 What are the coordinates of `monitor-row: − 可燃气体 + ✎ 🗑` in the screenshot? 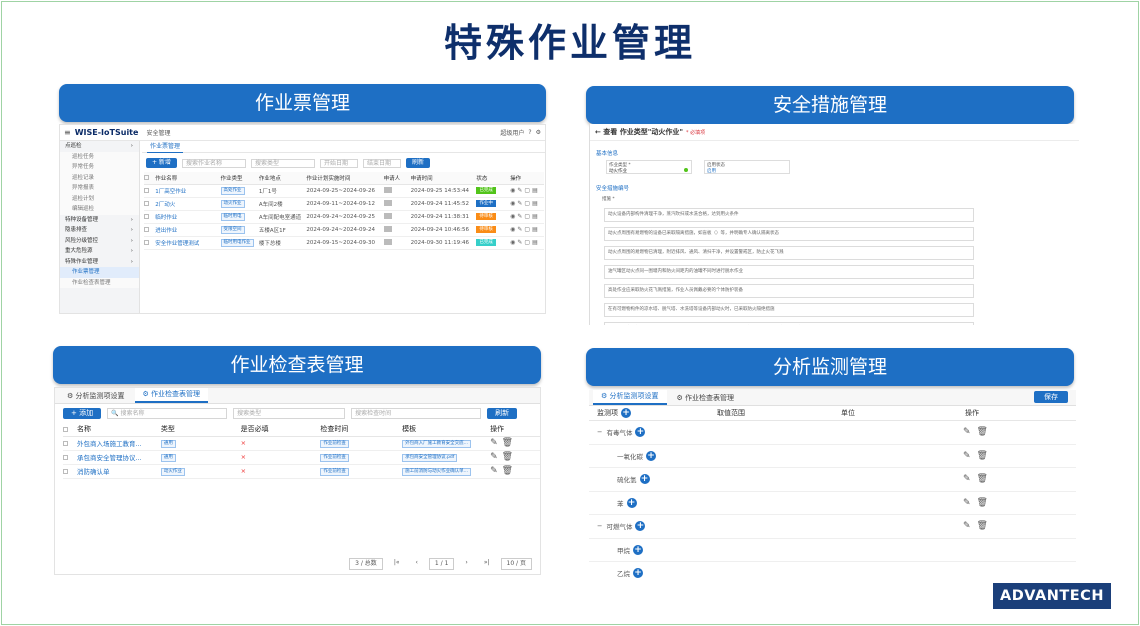 It's located at (832, 527).